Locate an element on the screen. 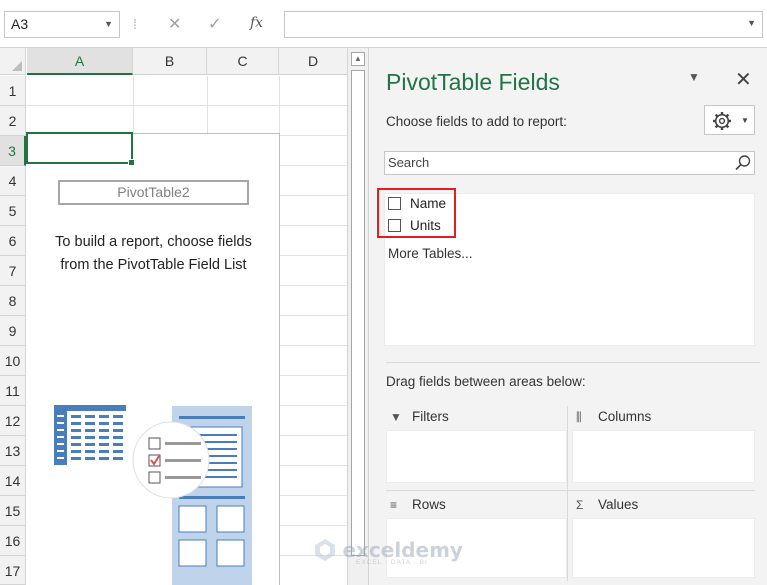 Image resolution: width=767 pixels, height=585 pixels. row-header-6: 6 is located at coordinates (13, 241).